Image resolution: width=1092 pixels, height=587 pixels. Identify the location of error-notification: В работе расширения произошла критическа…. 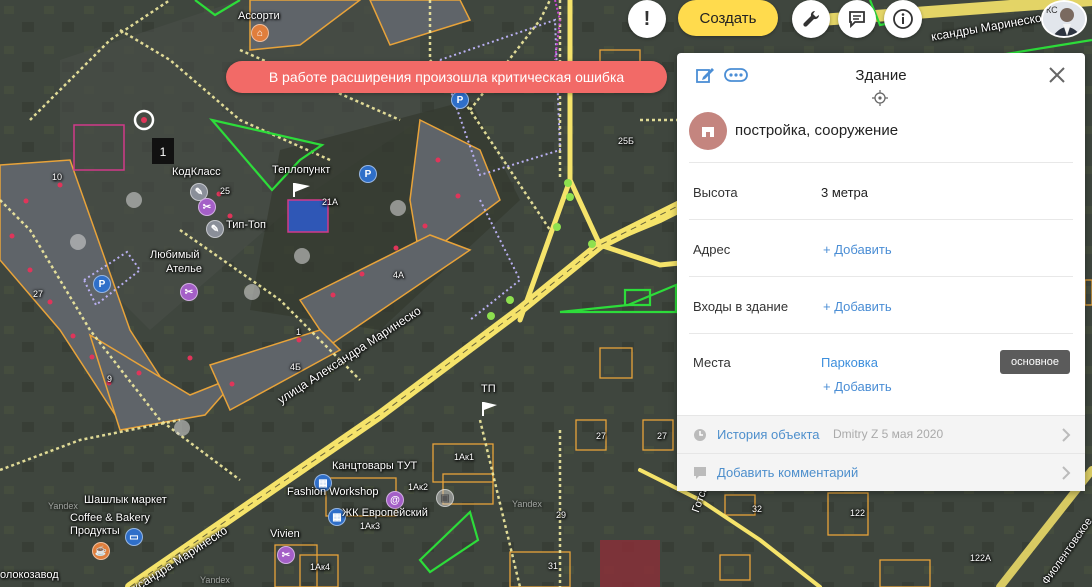
(446, 77).